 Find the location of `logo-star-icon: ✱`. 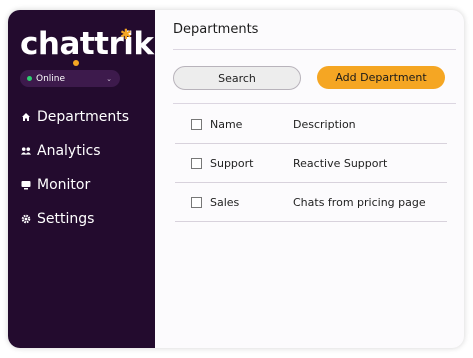

logo-star-icon: ✱ is located at coordinates (126, 35).